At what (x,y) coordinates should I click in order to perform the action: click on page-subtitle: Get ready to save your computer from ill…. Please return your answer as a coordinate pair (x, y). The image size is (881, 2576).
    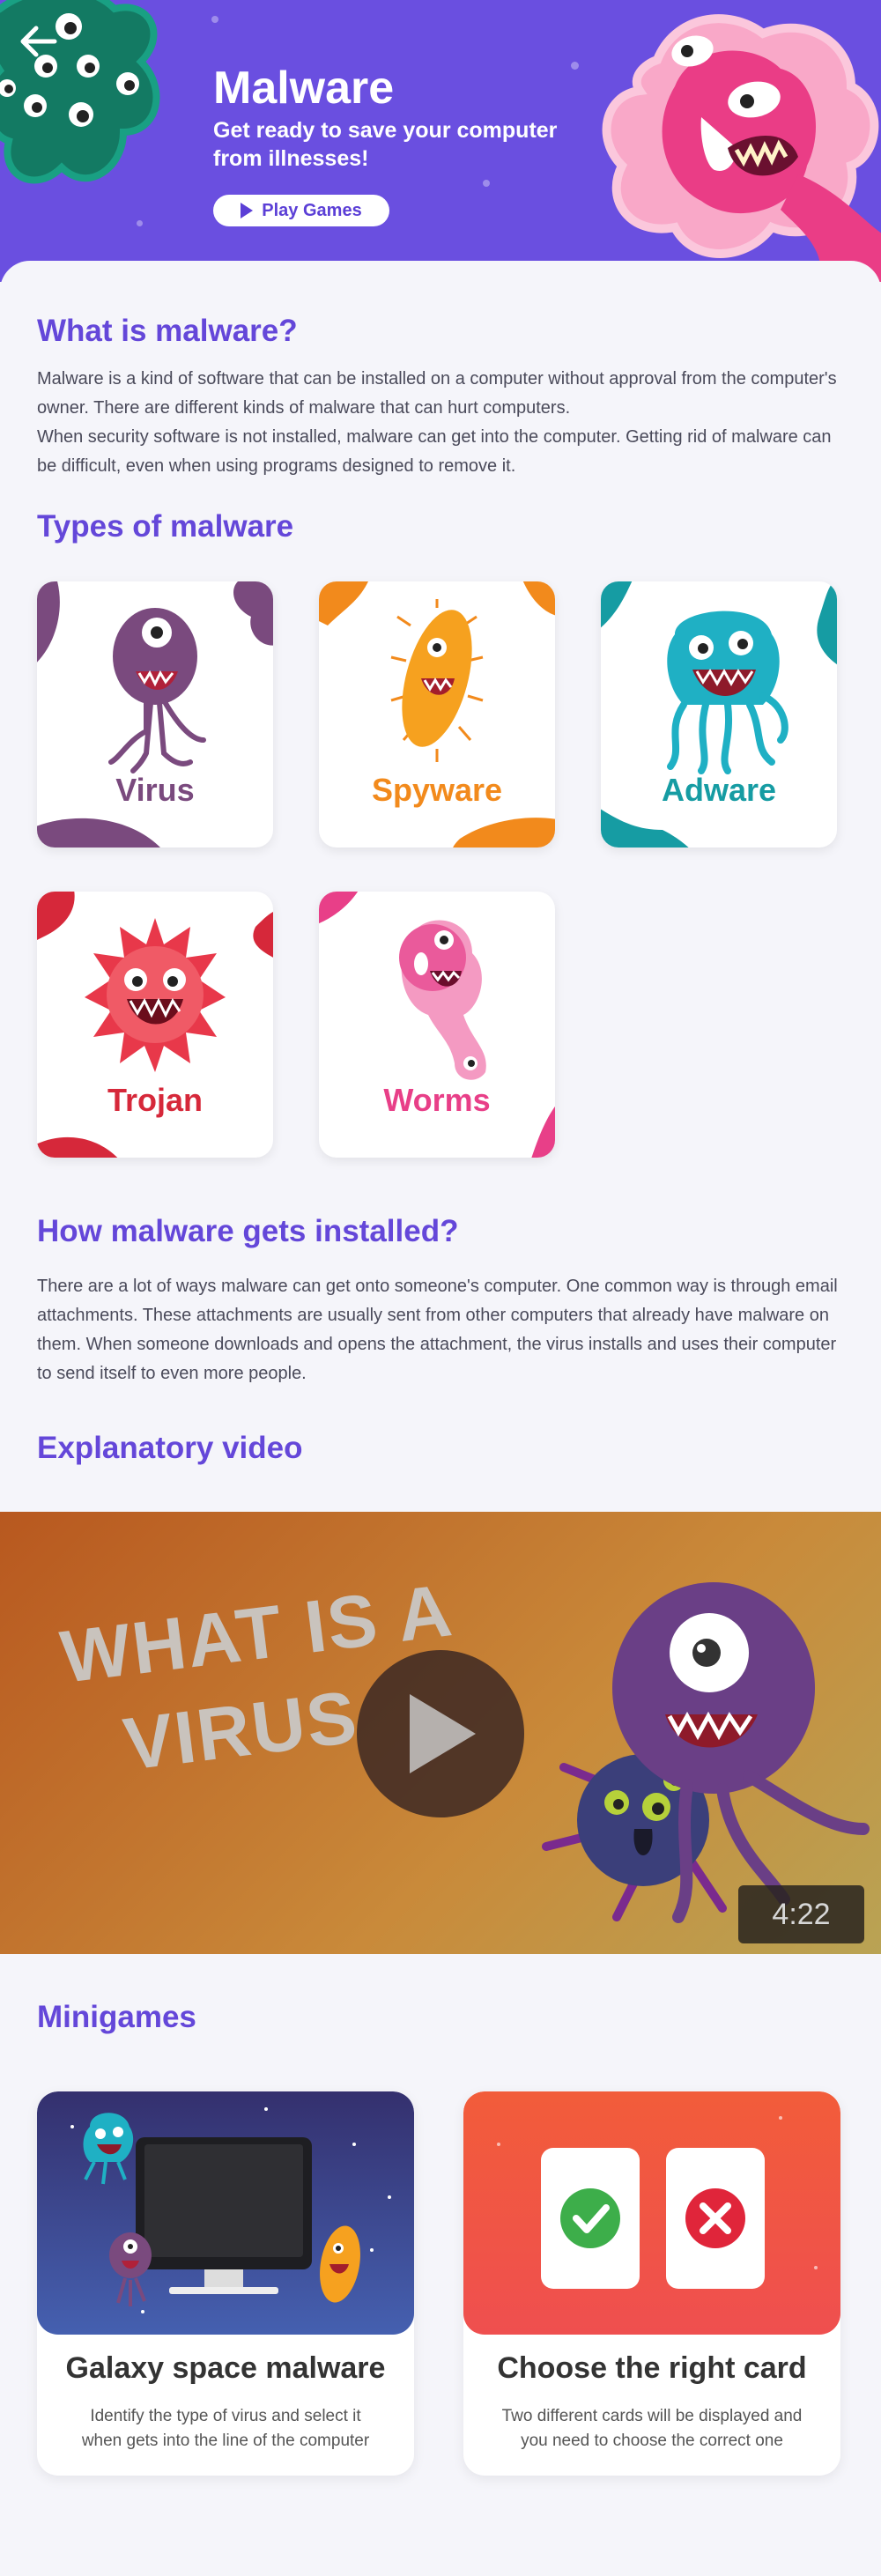
    Looking at the image, I should click on (385, 144).